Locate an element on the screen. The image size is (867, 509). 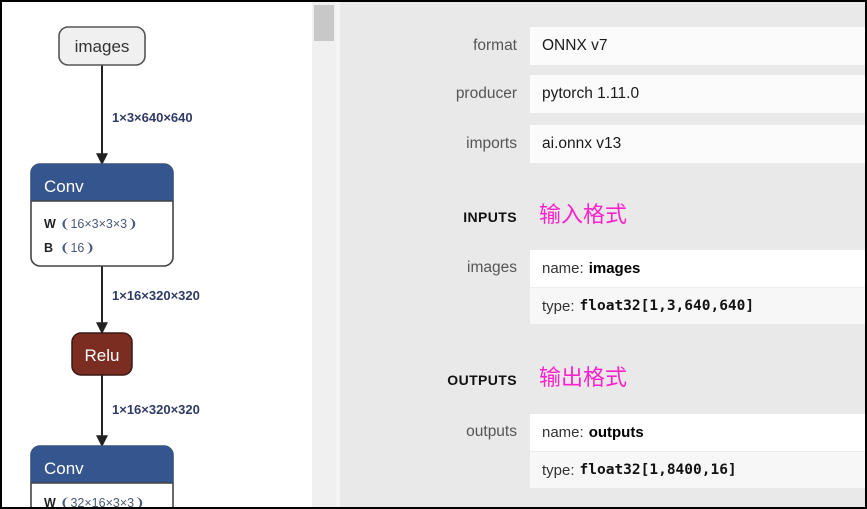
section-title: INPUTS is located at coordinates (490, 217).